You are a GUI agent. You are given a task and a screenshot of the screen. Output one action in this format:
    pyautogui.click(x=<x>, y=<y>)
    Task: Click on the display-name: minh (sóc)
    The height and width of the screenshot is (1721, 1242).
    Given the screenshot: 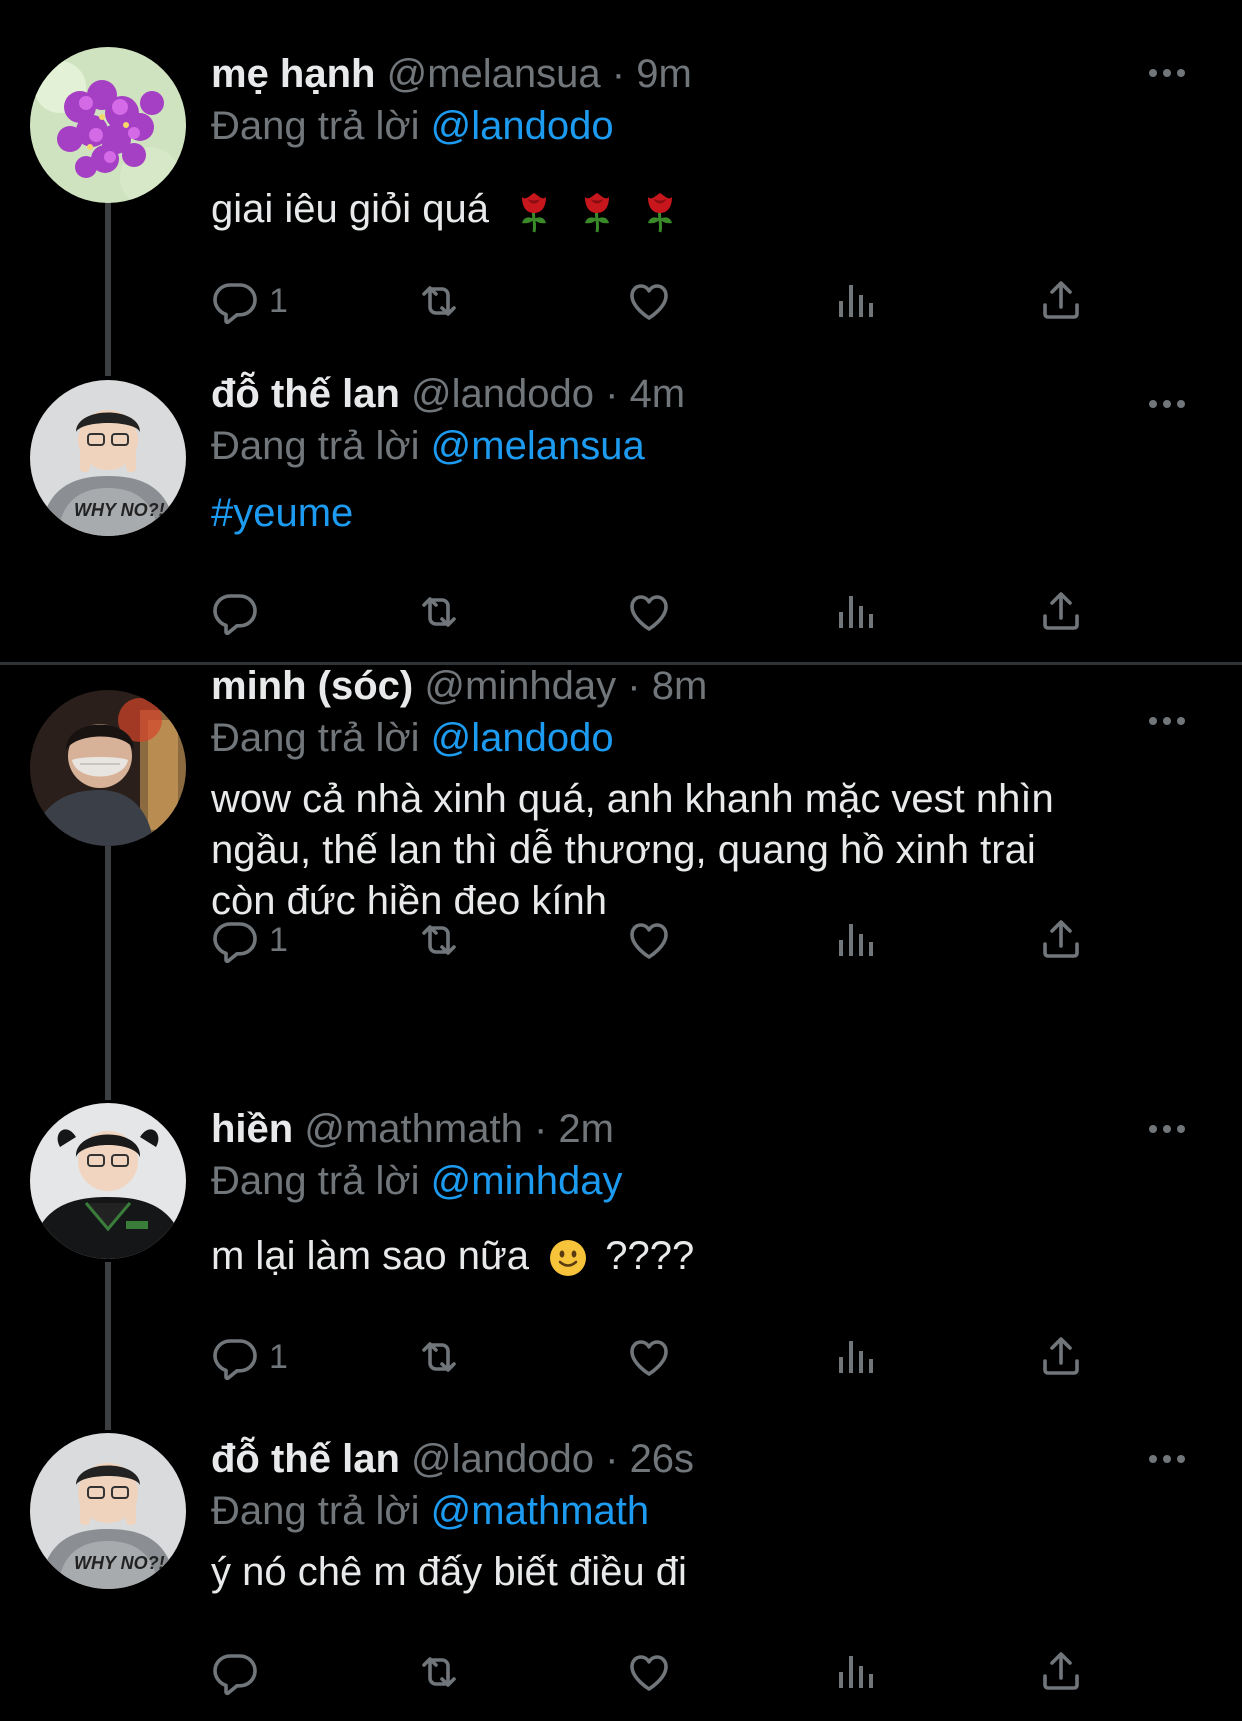 What is the action you would take?
    pyautogui.click(x=312, y=686)
    